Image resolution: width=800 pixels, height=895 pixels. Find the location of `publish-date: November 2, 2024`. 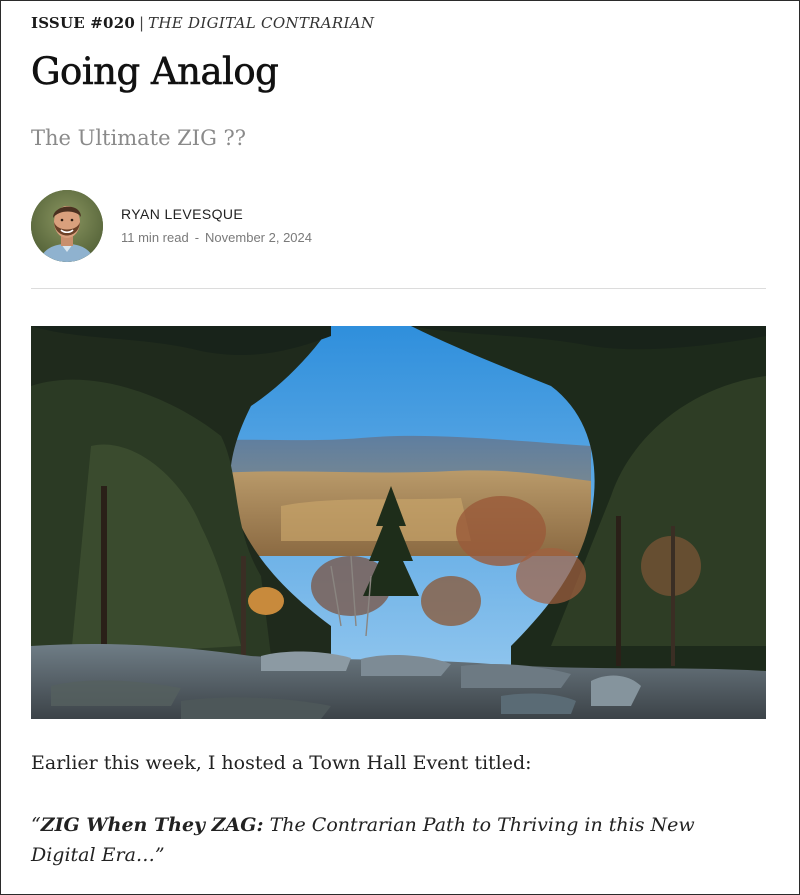

publish-date: November 2, 2024 is located at coordinates (258, 237).